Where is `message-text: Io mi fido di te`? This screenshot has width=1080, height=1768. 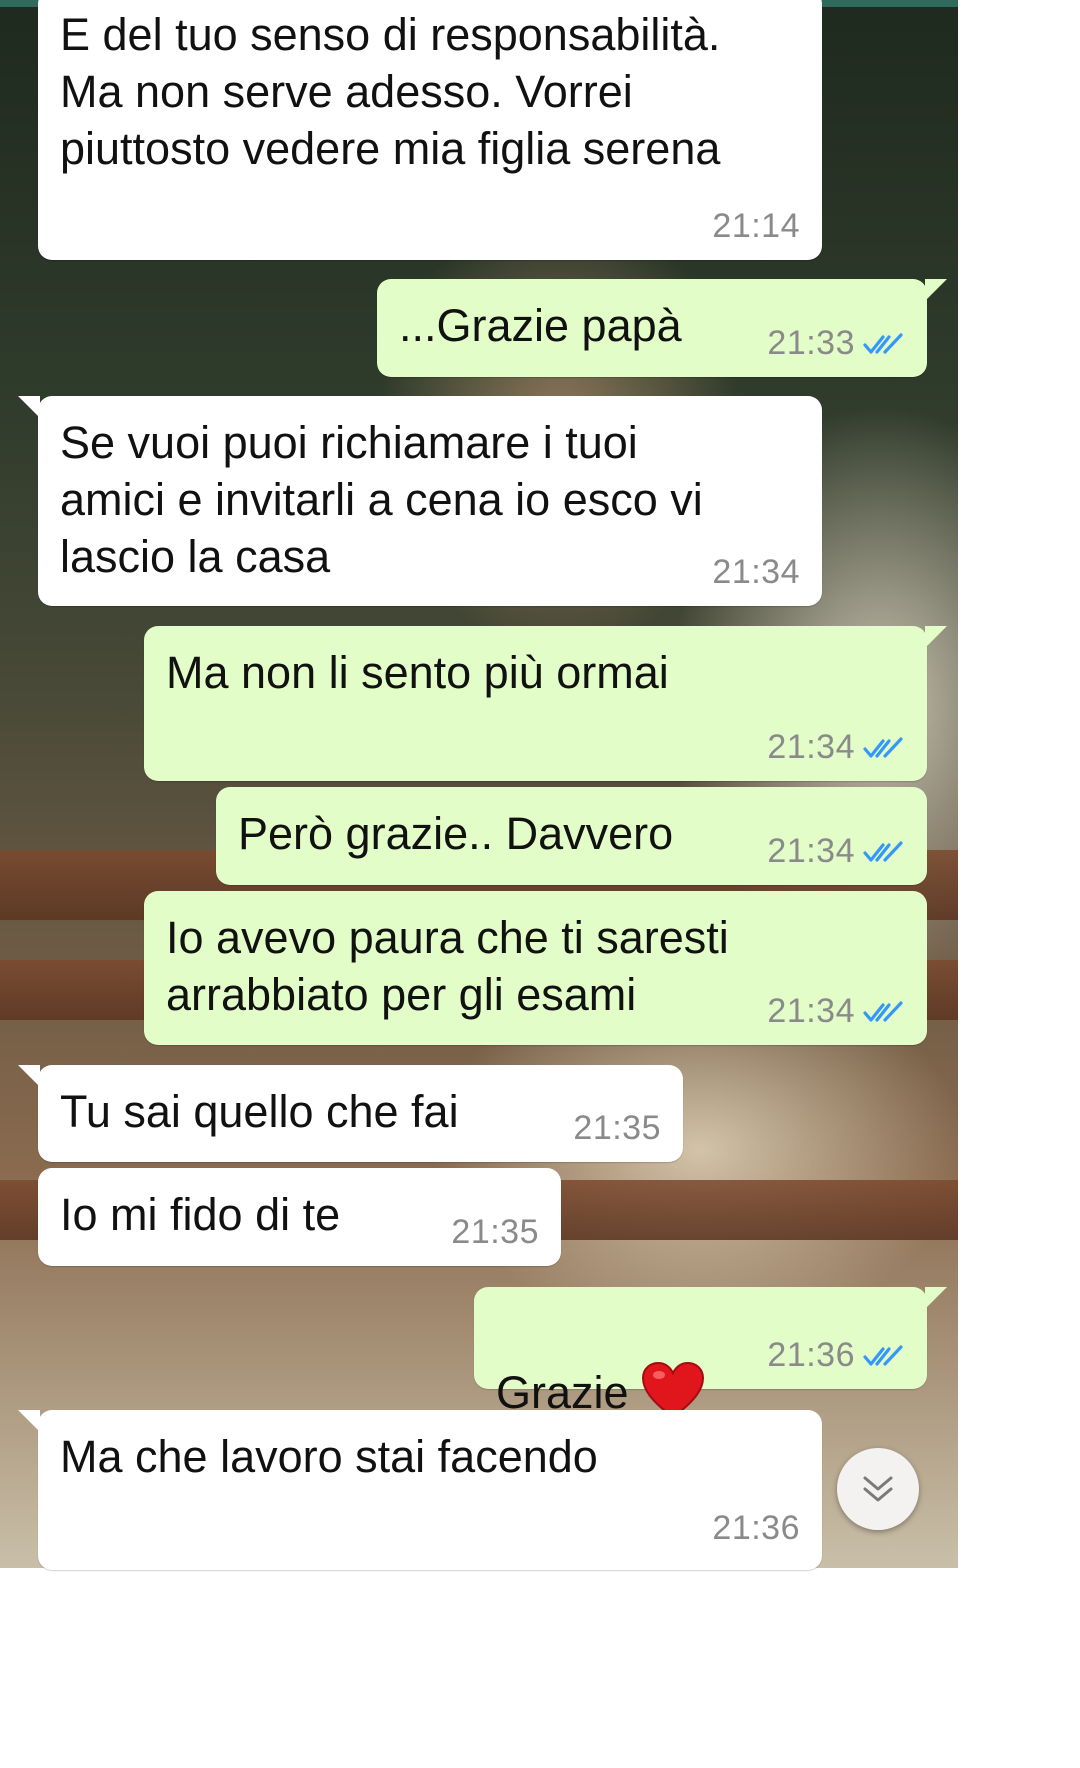
message-text: Io mi fido di te is located at coordinates (200, 1214).